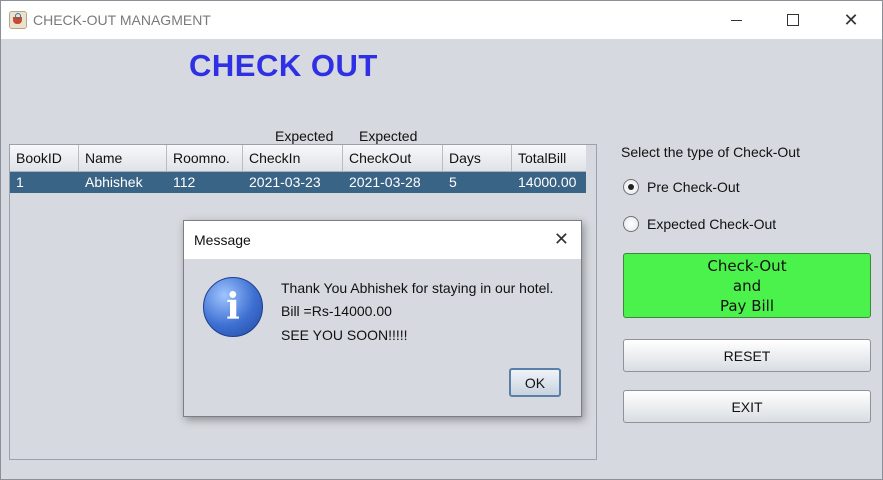 Image resolution: width=883 pixels, height=480 pixels. I want to click on pay-button-line3: Pay Bill, so click(746, 305).